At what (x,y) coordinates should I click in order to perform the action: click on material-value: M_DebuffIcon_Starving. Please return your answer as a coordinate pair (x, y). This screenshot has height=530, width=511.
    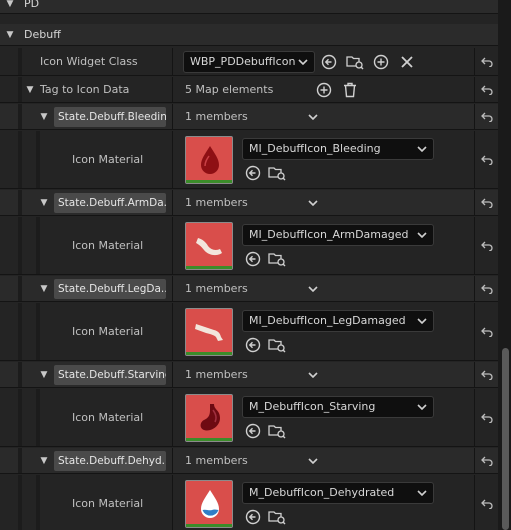
    Looking at the image, I should click on (312, 406).